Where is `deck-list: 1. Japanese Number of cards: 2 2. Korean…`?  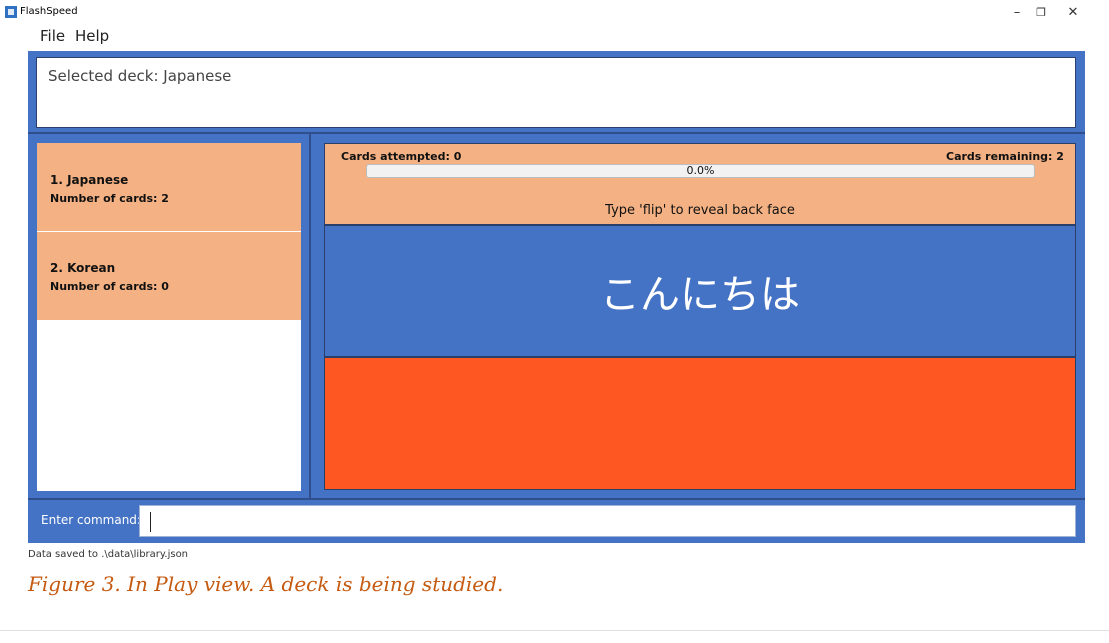
deck-list: 1. Japanese Number of cards: 2 2. Korean… is located at coordinates (169, 317).